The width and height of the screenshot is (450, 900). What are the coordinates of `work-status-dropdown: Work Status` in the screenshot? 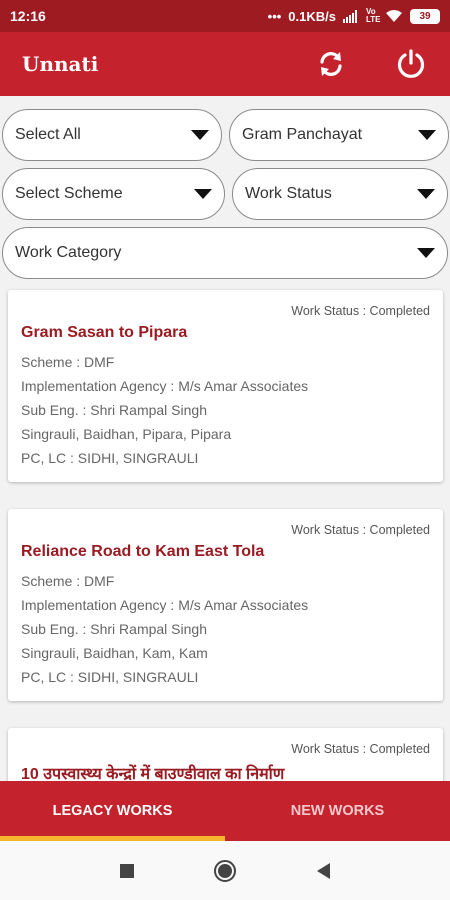 It's located at (340, 194).